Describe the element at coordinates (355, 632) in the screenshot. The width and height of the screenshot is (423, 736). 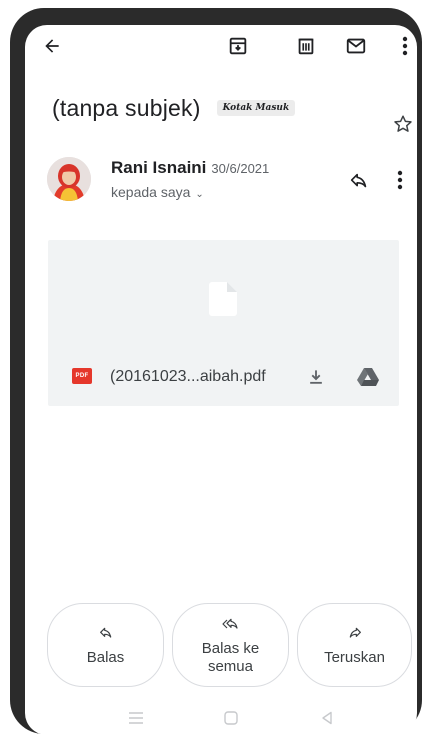
I see `forward-icon` at that location.